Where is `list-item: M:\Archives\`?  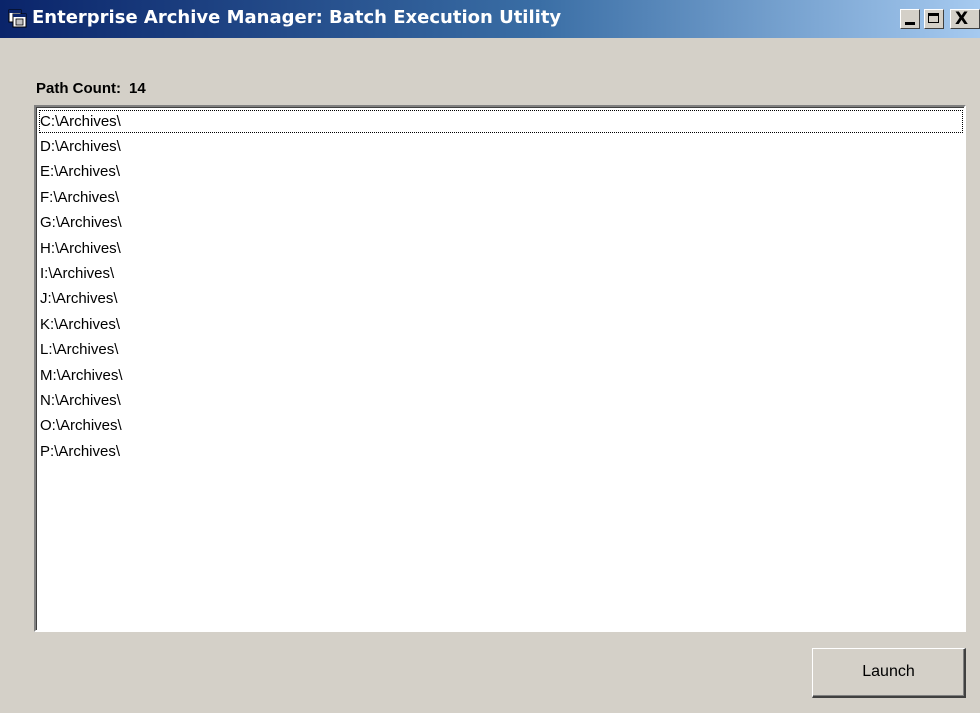 list-item: M:\Archives\ is located at coordinates (501, 375).